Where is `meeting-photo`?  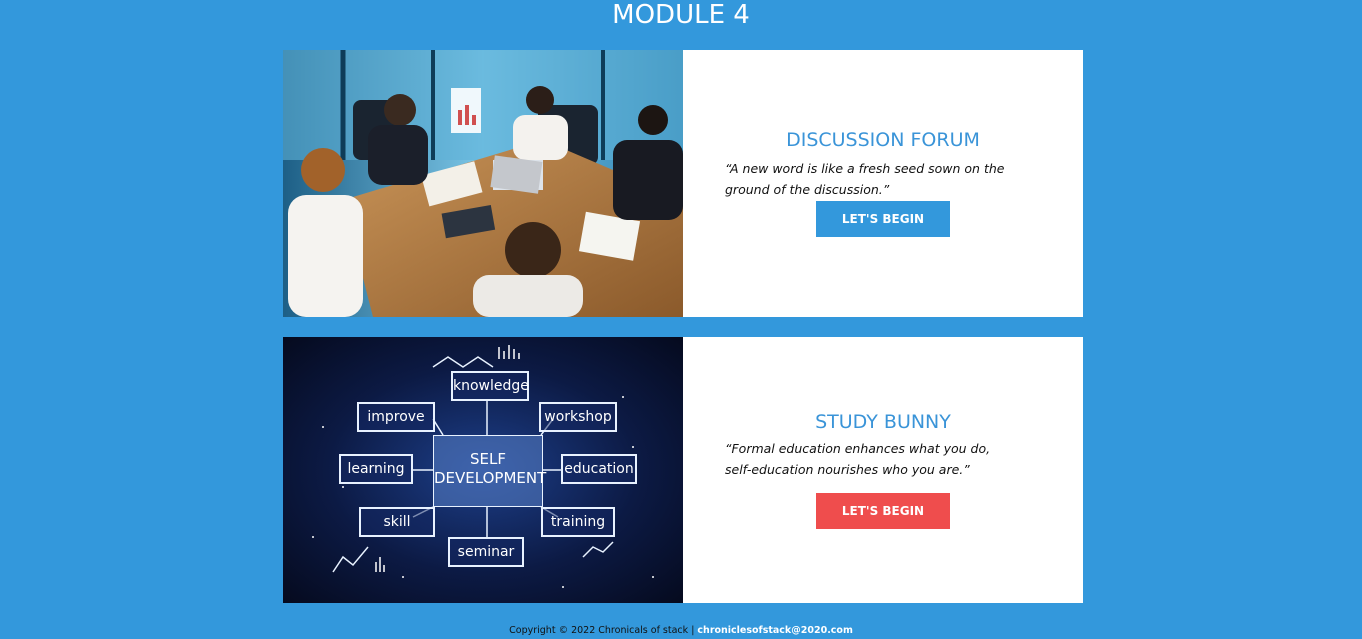 meeting-photo is located at coordinates (483, 183).